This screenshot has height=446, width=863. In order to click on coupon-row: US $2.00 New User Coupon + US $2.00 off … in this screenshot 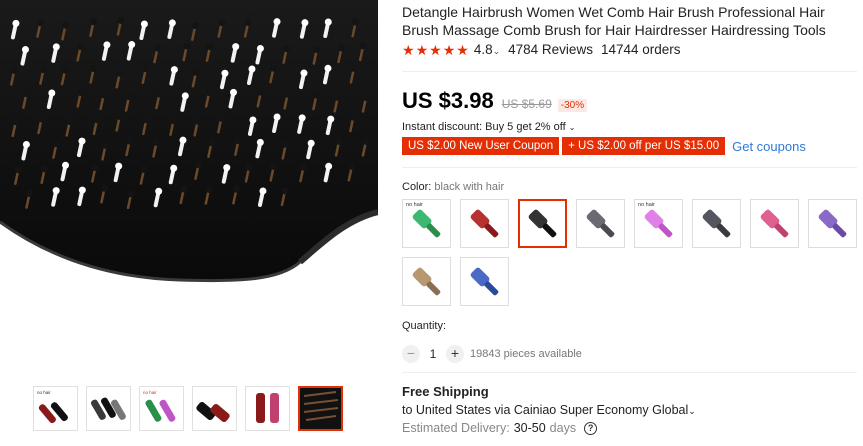, I will do `click(604, 146)`.